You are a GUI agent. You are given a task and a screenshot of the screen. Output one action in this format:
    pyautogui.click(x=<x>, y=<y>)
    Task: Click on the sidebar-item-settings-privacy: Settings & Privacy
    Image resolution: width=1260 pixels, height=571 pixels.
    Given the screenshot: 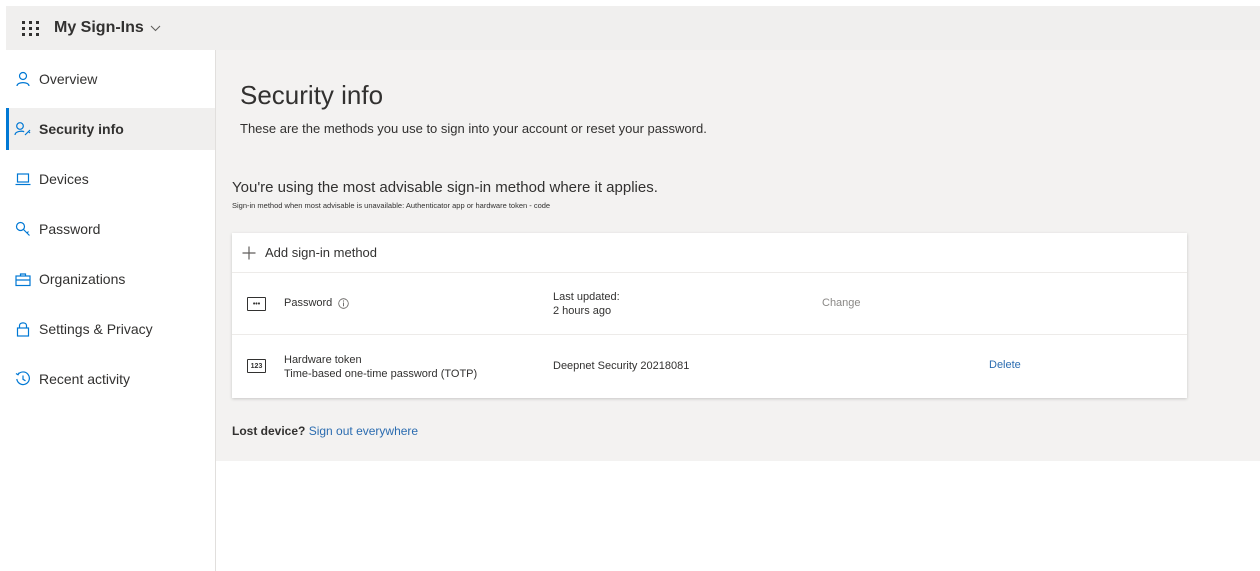 What is the action you would take?
    pyautogui.click(x=110, y=329)
    